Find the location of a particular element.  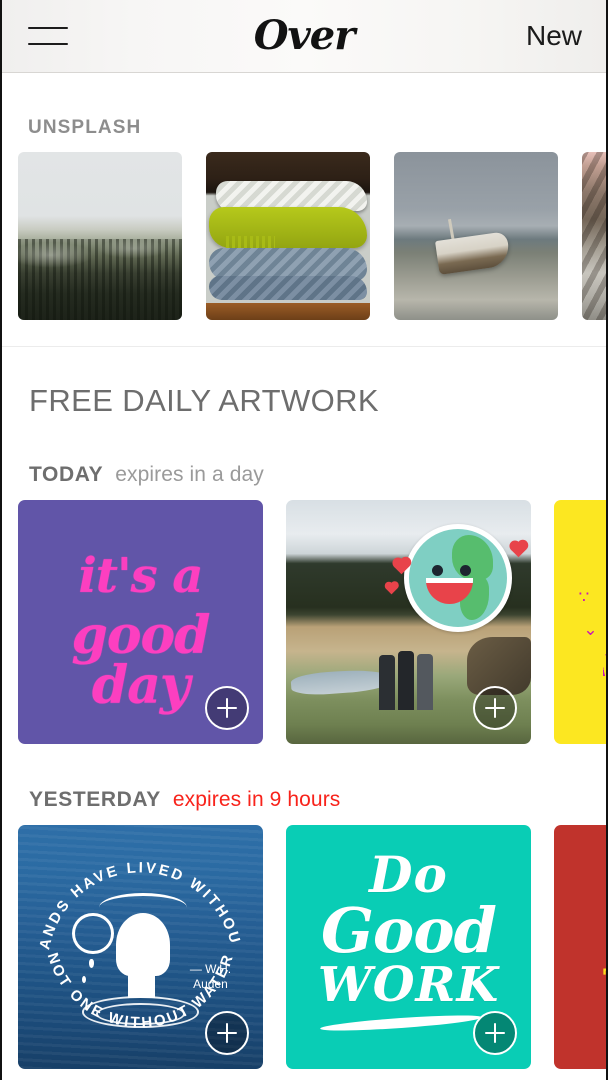

artwork-card: ∵⌄ R G is located at coordinates (580, 622).